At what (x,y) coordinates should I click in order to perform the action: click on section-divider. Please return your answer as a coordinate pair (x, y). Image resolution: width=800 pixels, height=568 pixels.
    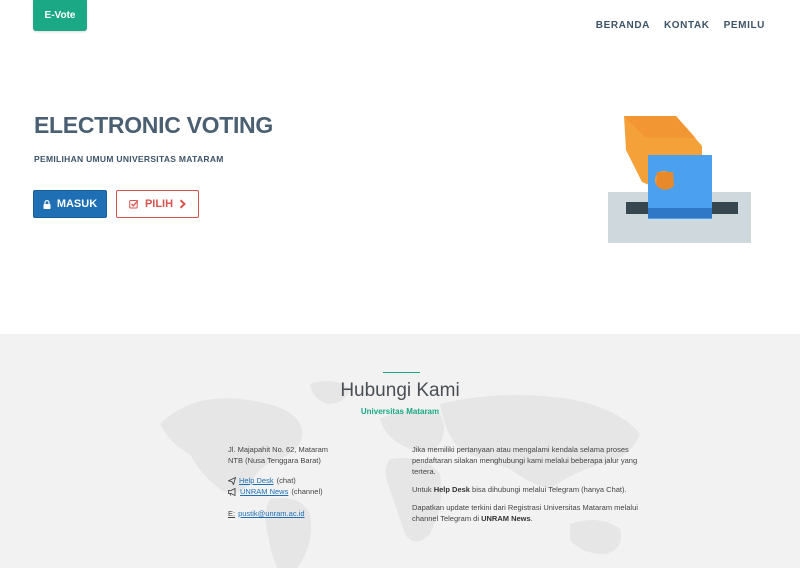
    Looking at the image, I should click on (401, 372).